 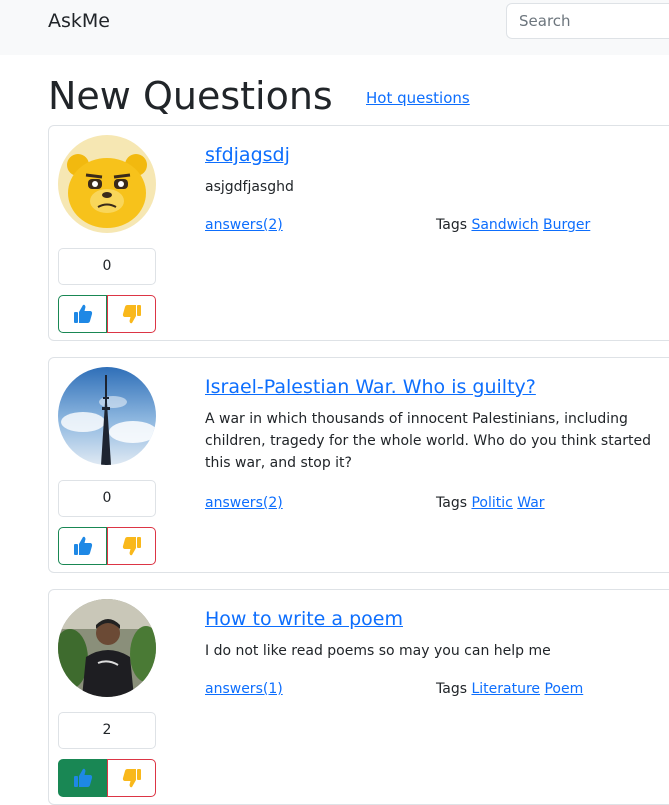 What do you see at coordinates (247, 155) in the screenshot?
I see `question-title-link: sfdjagsdj` at bounding box center [247, 155].